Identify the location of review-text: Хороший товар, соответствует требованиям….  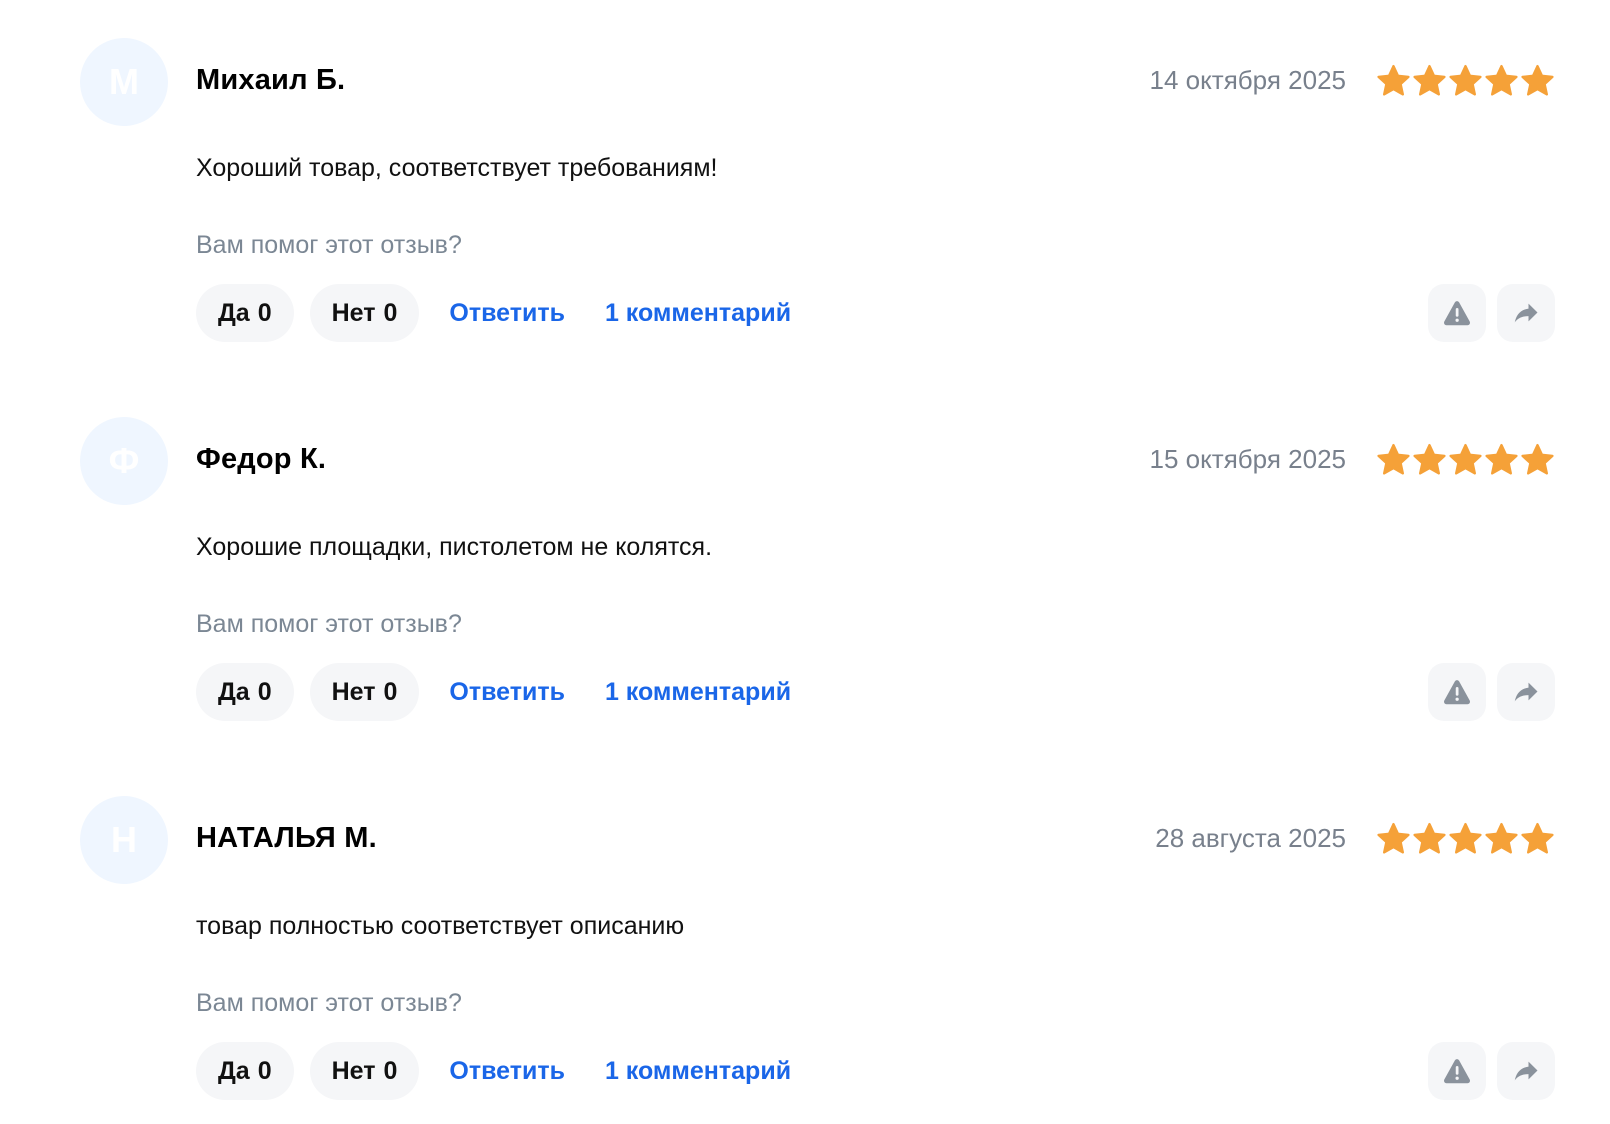
(457, 168).